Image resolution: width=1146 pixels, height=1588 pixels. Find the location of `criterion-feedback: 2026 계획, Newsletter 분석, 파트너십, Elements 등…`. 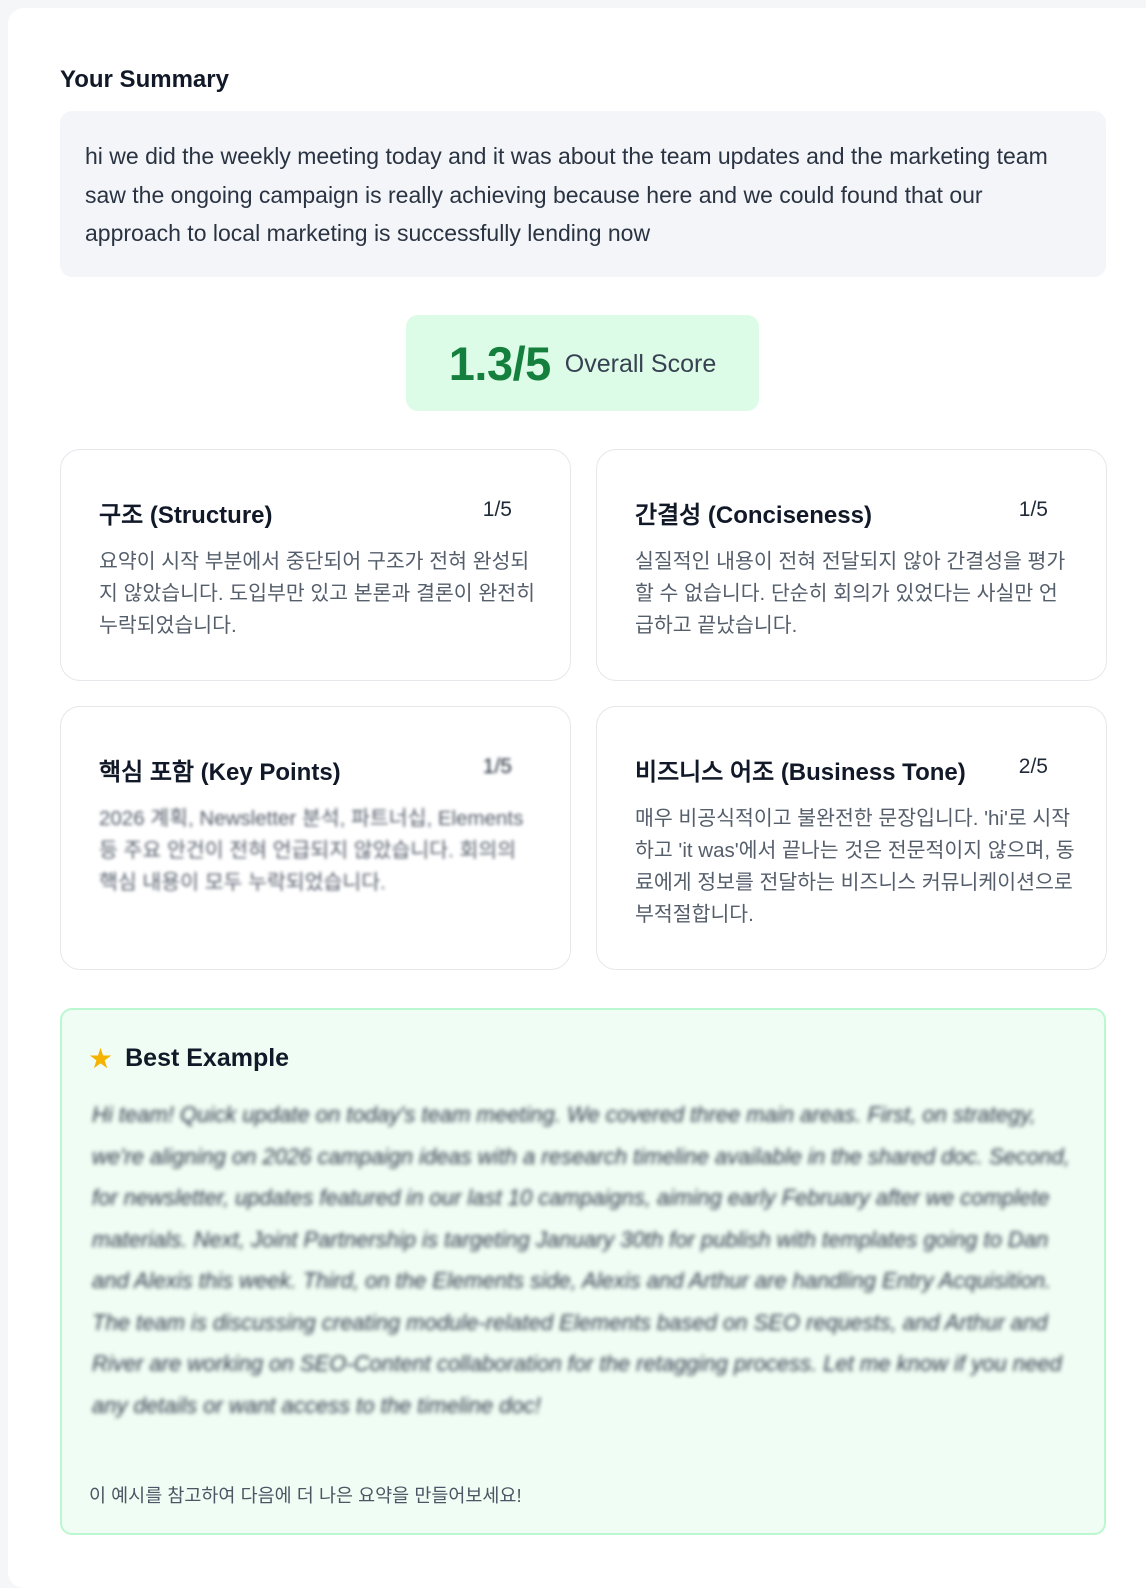

criterion-feedback: 2026 계획, Newsletter 분석, 파트너십, Elements 등… is located at coordinates (311, 850).